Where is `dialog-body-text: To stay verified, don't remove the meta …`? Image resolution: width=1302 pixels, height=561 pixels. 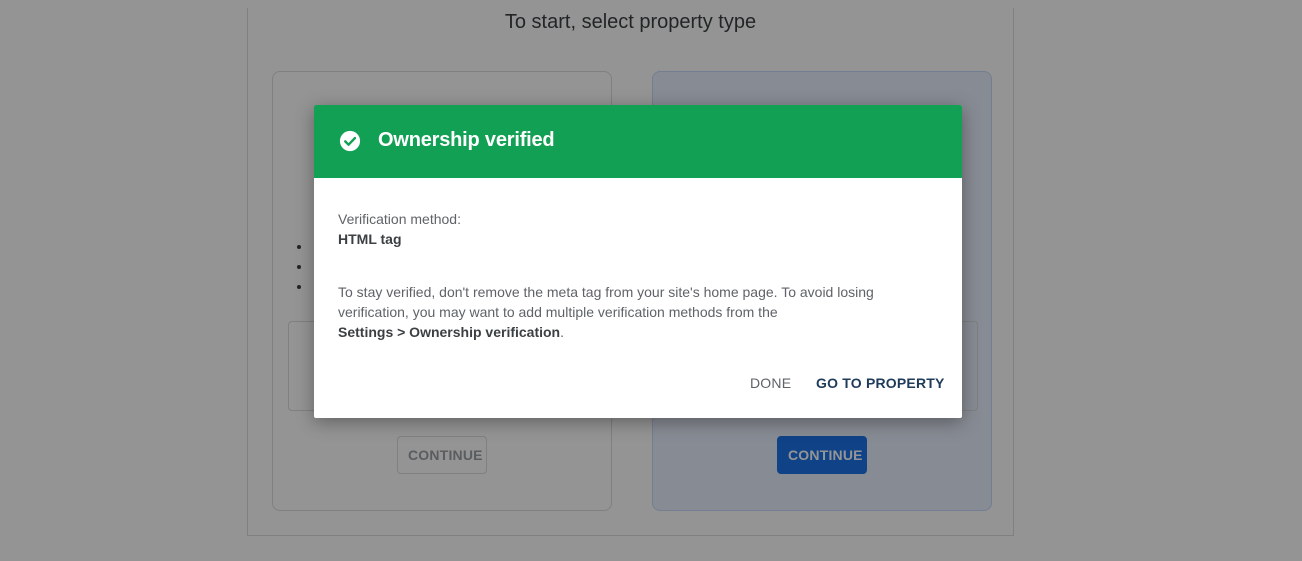
dialog-body-text: To stay verified, don't remove the meta … is located at coordinates (618, 312).